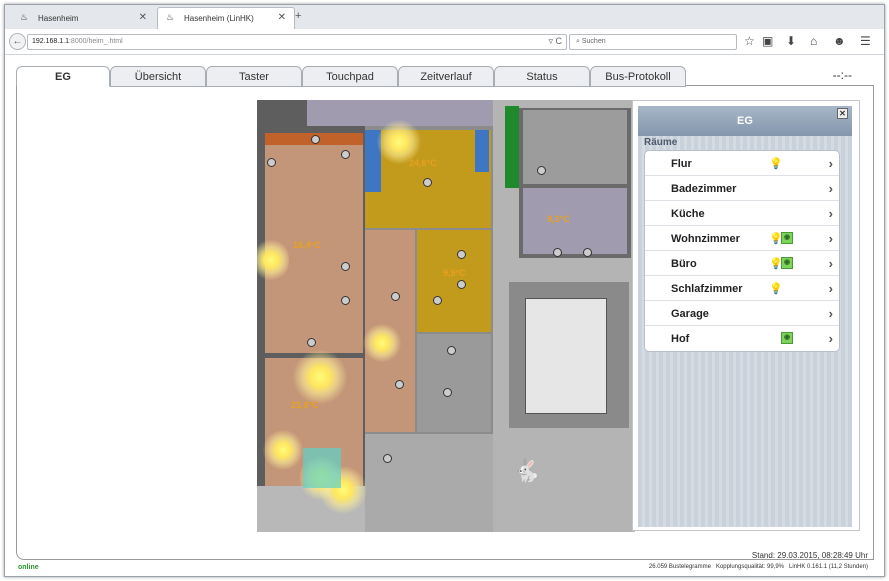 This screenshot has height=581, width=889. Describe the element at coordinates (638, 76) in the screenshot. I see `tab-bus-protokoll: Bus-Protokoll` at that location.